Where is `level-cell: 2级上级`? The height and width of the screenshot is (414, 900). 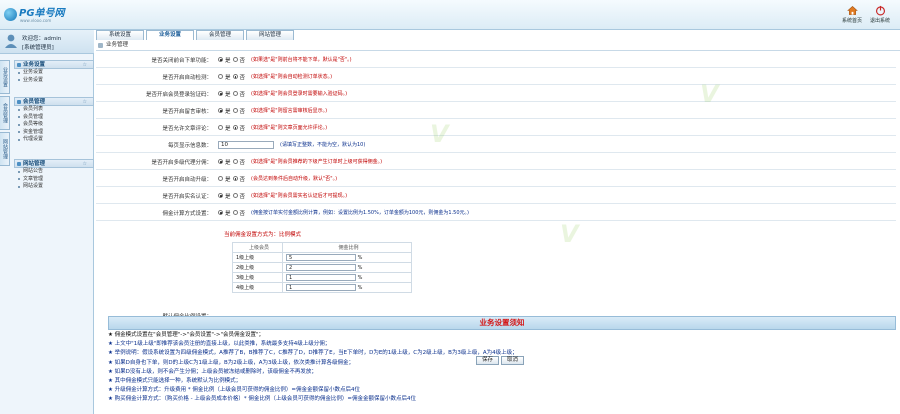 level-cell: 2级上级 is located at coordinates (257, 267).